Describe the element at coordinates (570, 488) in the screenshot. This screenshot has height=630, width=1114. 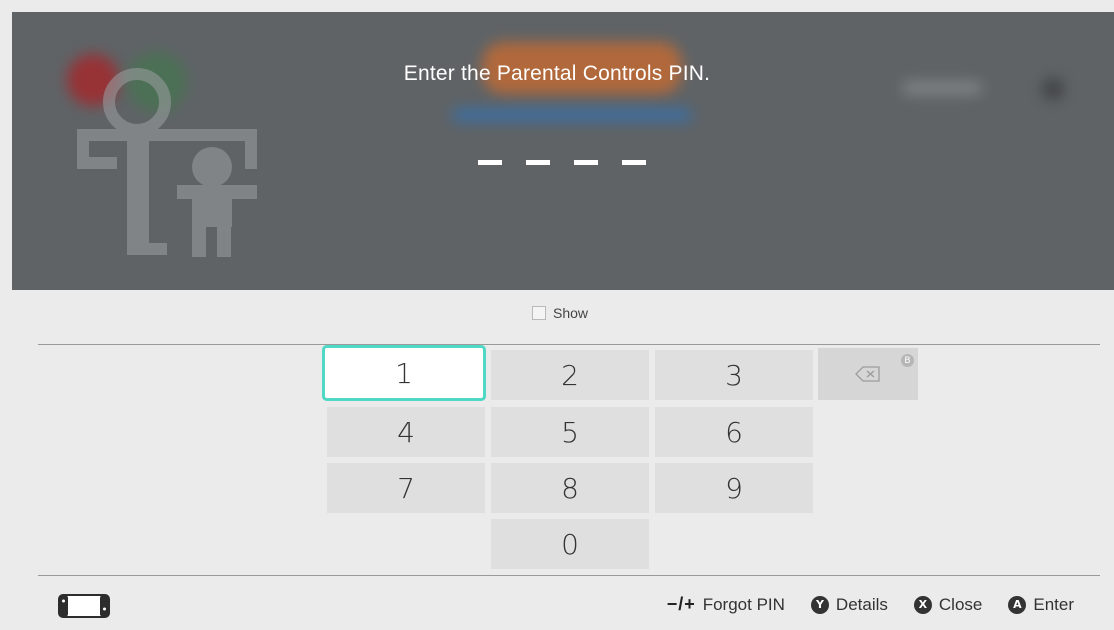
I see `key-8: 8` at that location.